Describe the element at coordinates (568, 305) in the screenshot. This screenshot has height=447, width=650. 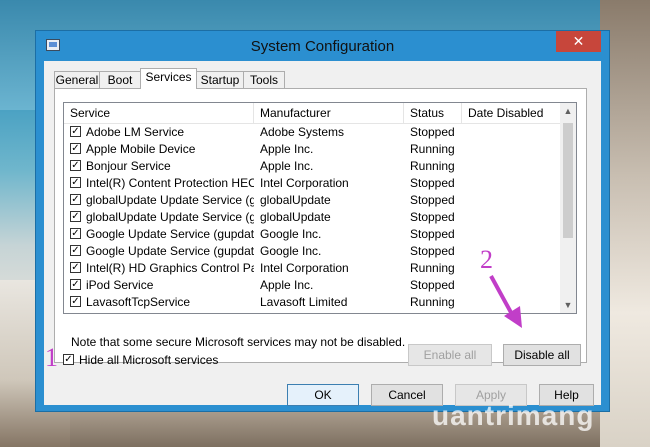
I see `scroll-down-arrow-icon: ▼` at that location.